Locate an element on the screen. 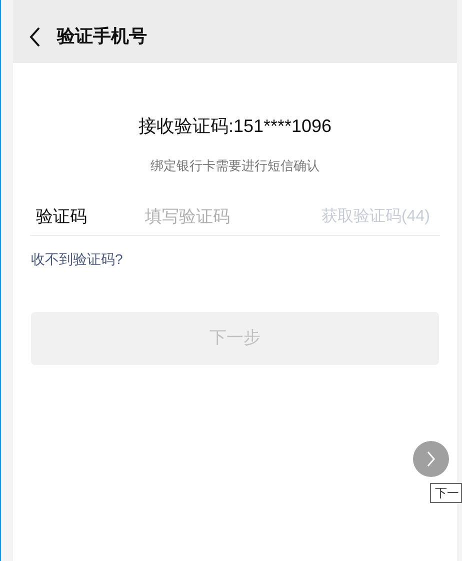 This screenshot has width=462, height=561. chevron-right-icon is located at coordinates (431, 459).